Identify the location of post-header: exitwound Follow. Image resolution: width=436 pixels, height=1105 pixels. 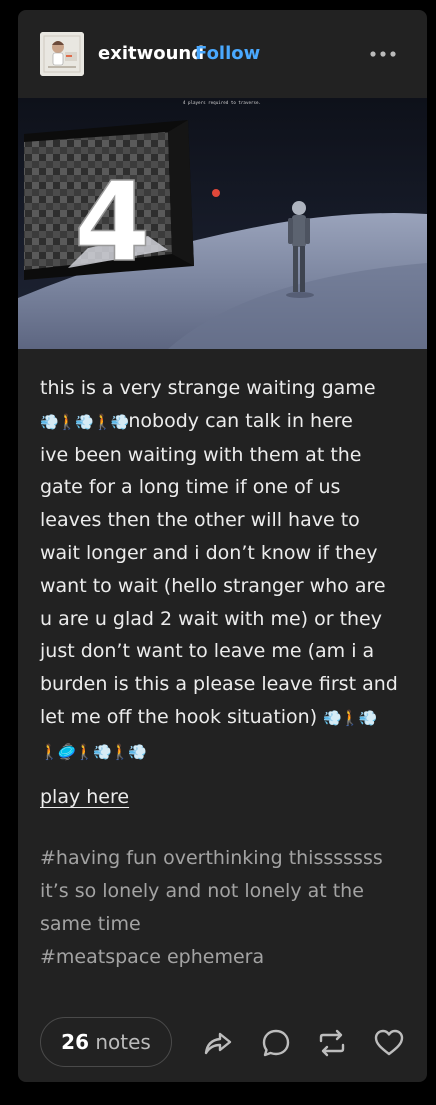
(222, 54).